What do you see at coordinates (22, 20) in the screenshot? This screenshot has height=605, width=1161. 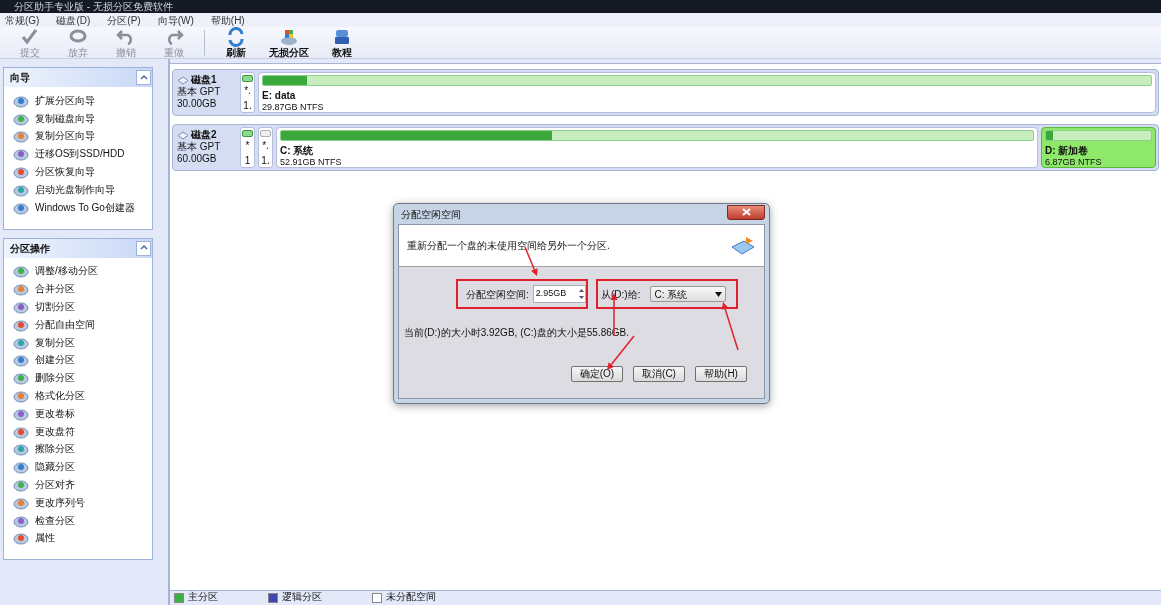 I see `menu-item: 常规(G)` at bounding box center [22, 20].